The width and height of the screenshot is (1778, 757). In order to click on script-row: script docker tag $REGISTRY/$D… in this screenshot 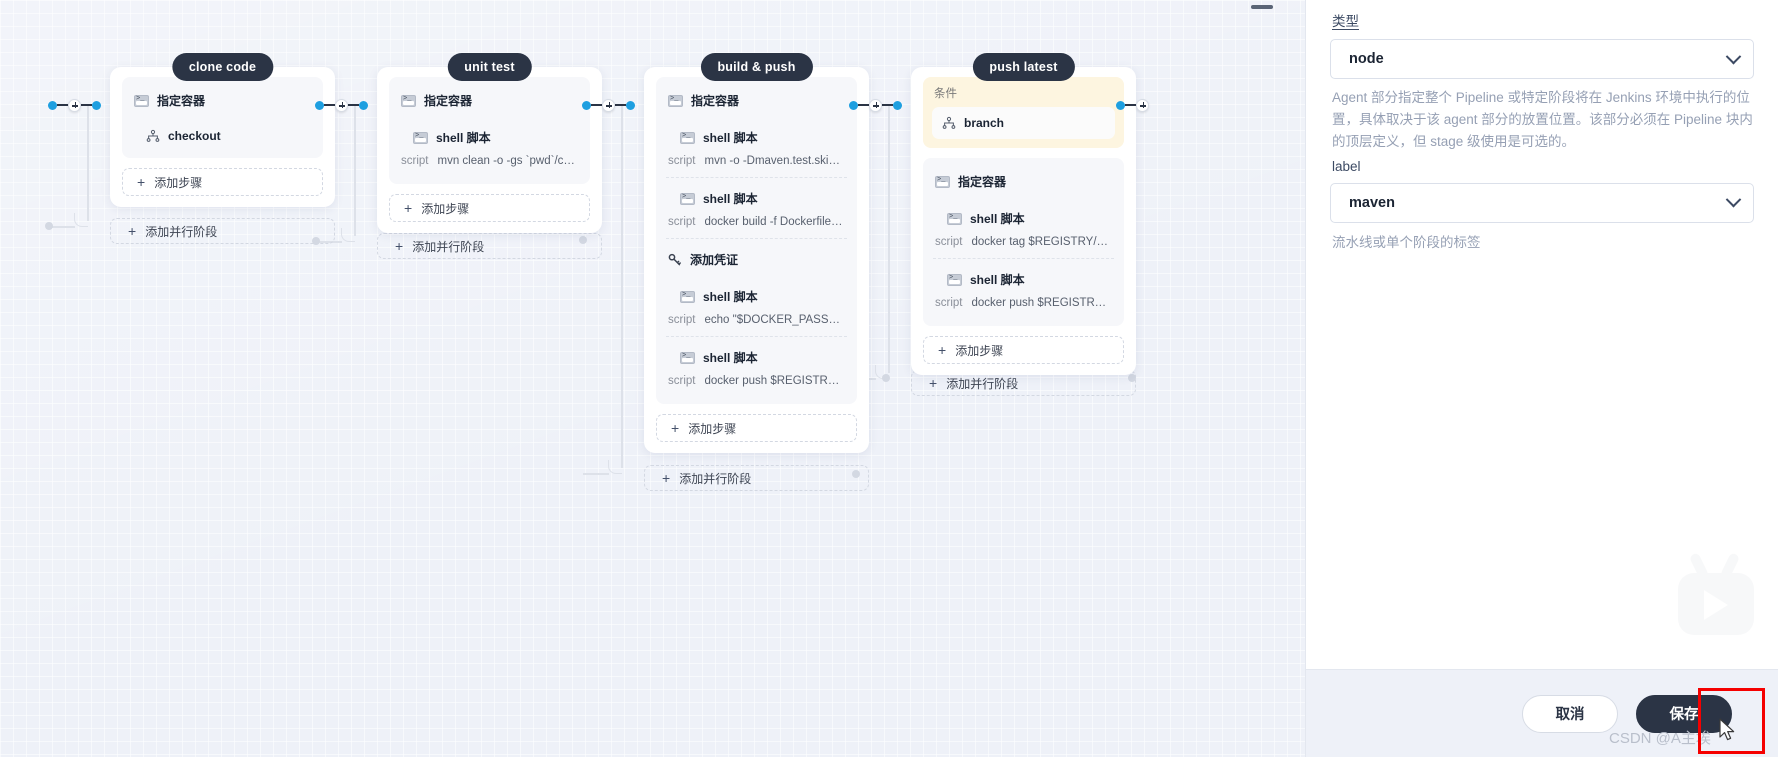, I will do `click(1023, 247)`.